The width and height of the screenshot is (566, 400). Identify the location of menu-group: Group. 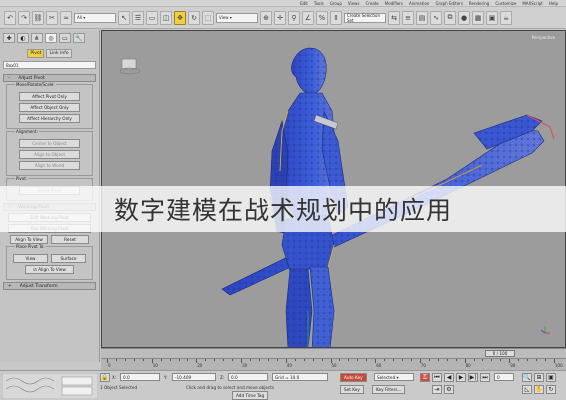
(336, 3).